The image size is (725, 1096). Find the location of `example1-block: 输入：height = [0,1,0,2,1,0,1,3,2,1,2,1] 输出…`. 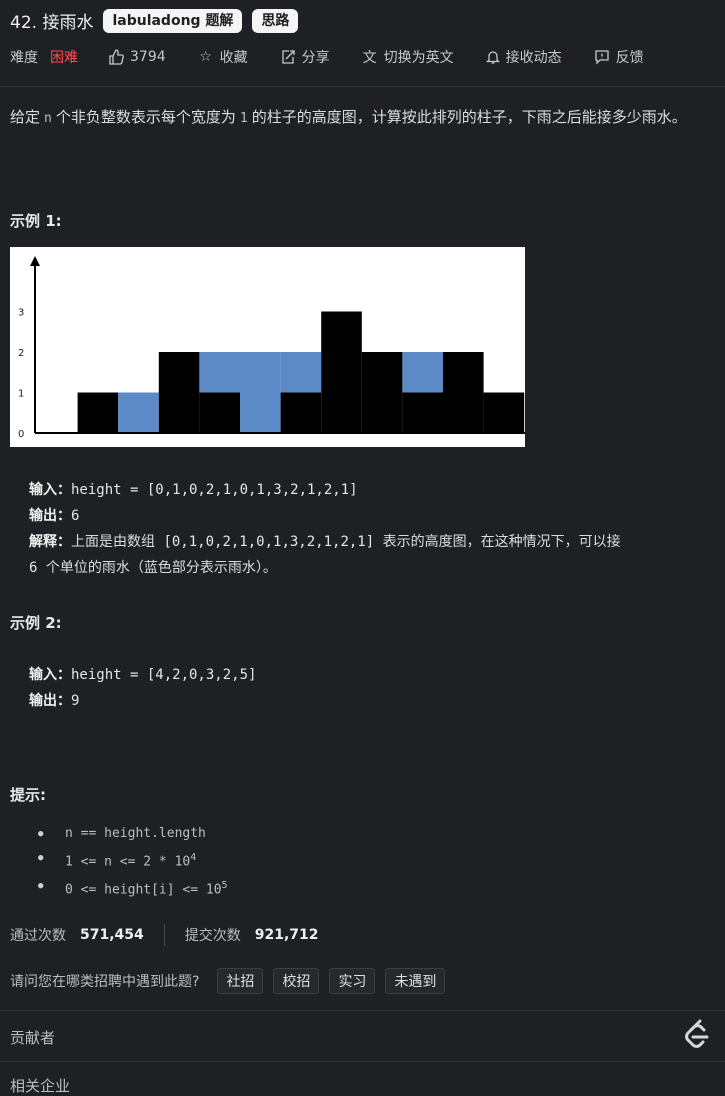

example1-block: 输入：height = [0,1,0,2,1,0,1,3,2,1,2,1] 输出… is located at coordinates (364, 529).